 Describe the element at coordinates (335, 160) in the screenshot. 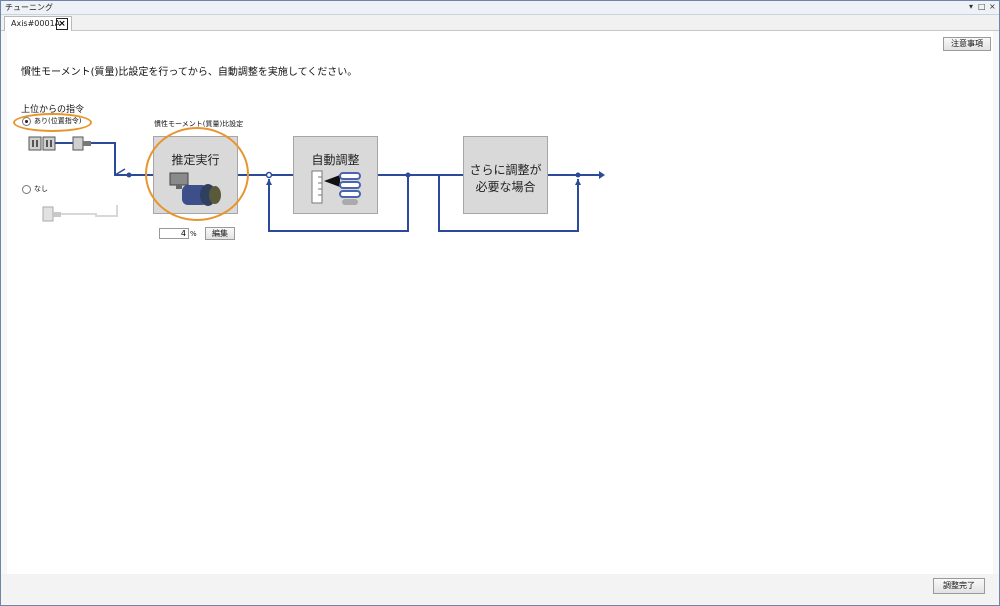

I see `auto-tune-label: 自動調整` at that location.